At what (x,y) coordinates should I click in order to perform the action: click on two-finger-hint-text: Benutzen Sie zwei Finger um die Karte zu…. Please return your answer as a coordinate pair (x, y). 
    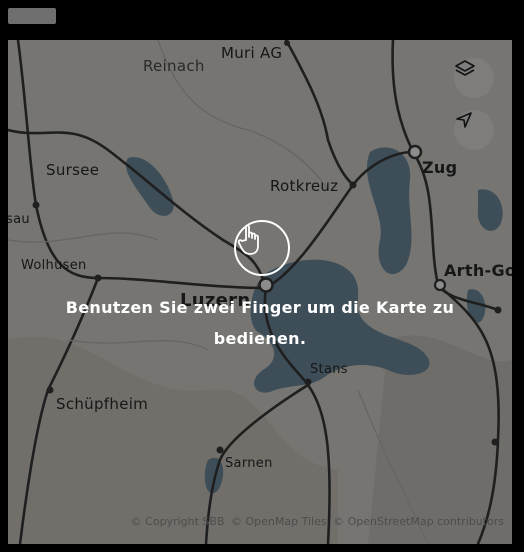
    Looking at the image, I should click on (260, 323).